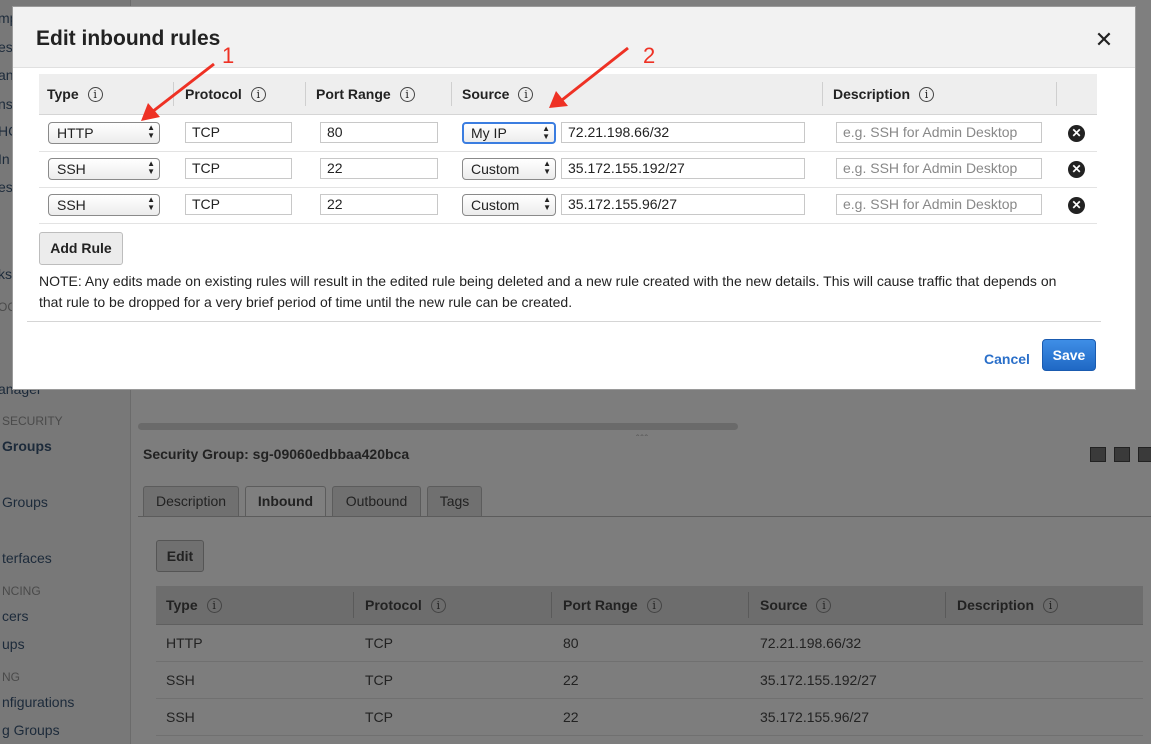 The width and height of the screenshot is (1151, 744). I want to click on arrow-2-shaft, so click(595, 74).